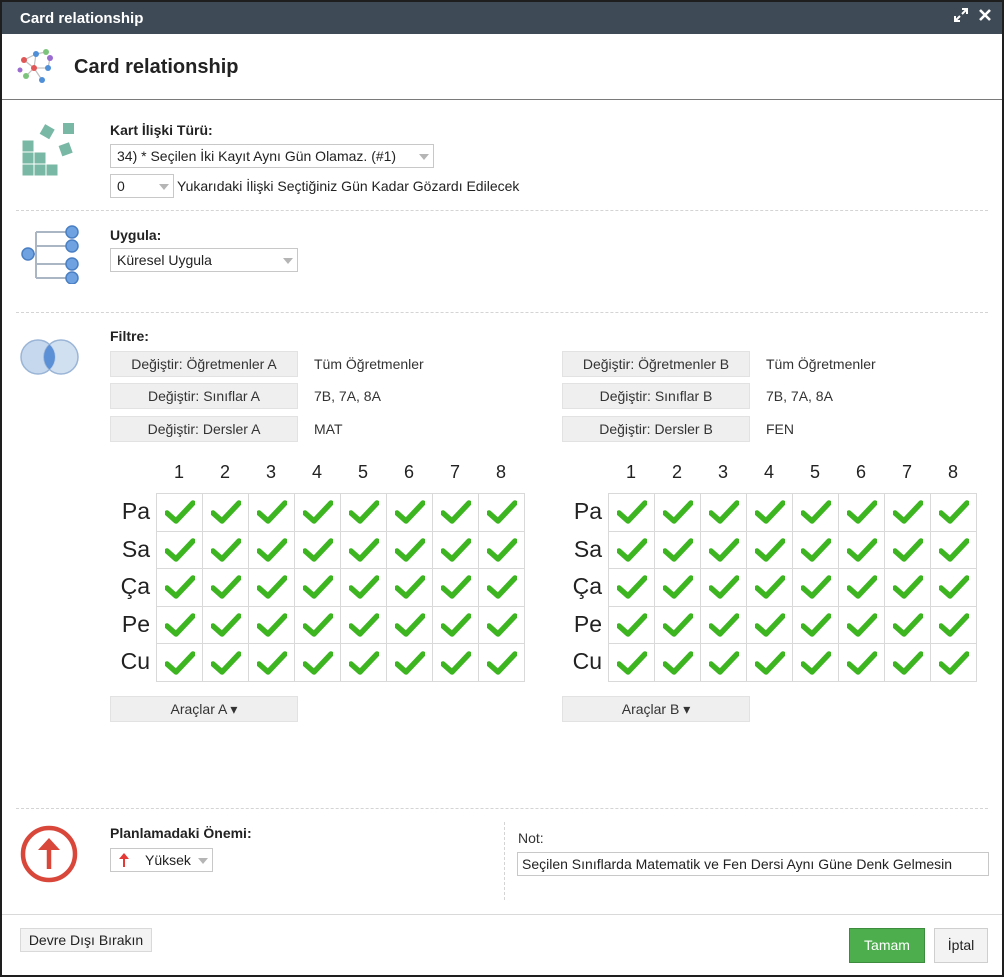  What do you see at coordinates (656, 364) in the screenshot?
I see `change-teachers-b-button: Değiştir: Öğretmenler B` at bounding box center [656, 364].